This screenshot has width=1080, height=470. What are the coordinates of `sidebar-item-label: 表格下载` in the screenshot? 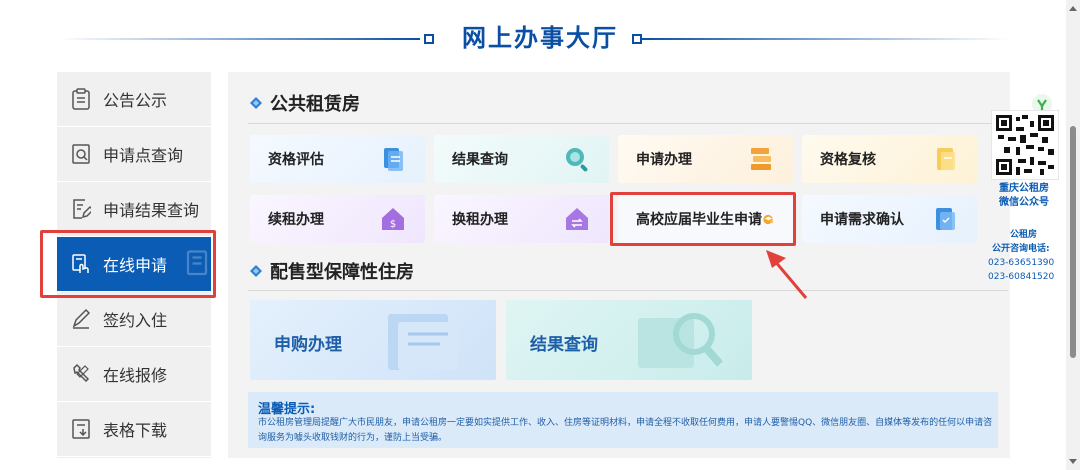 It's located at (135, 430).